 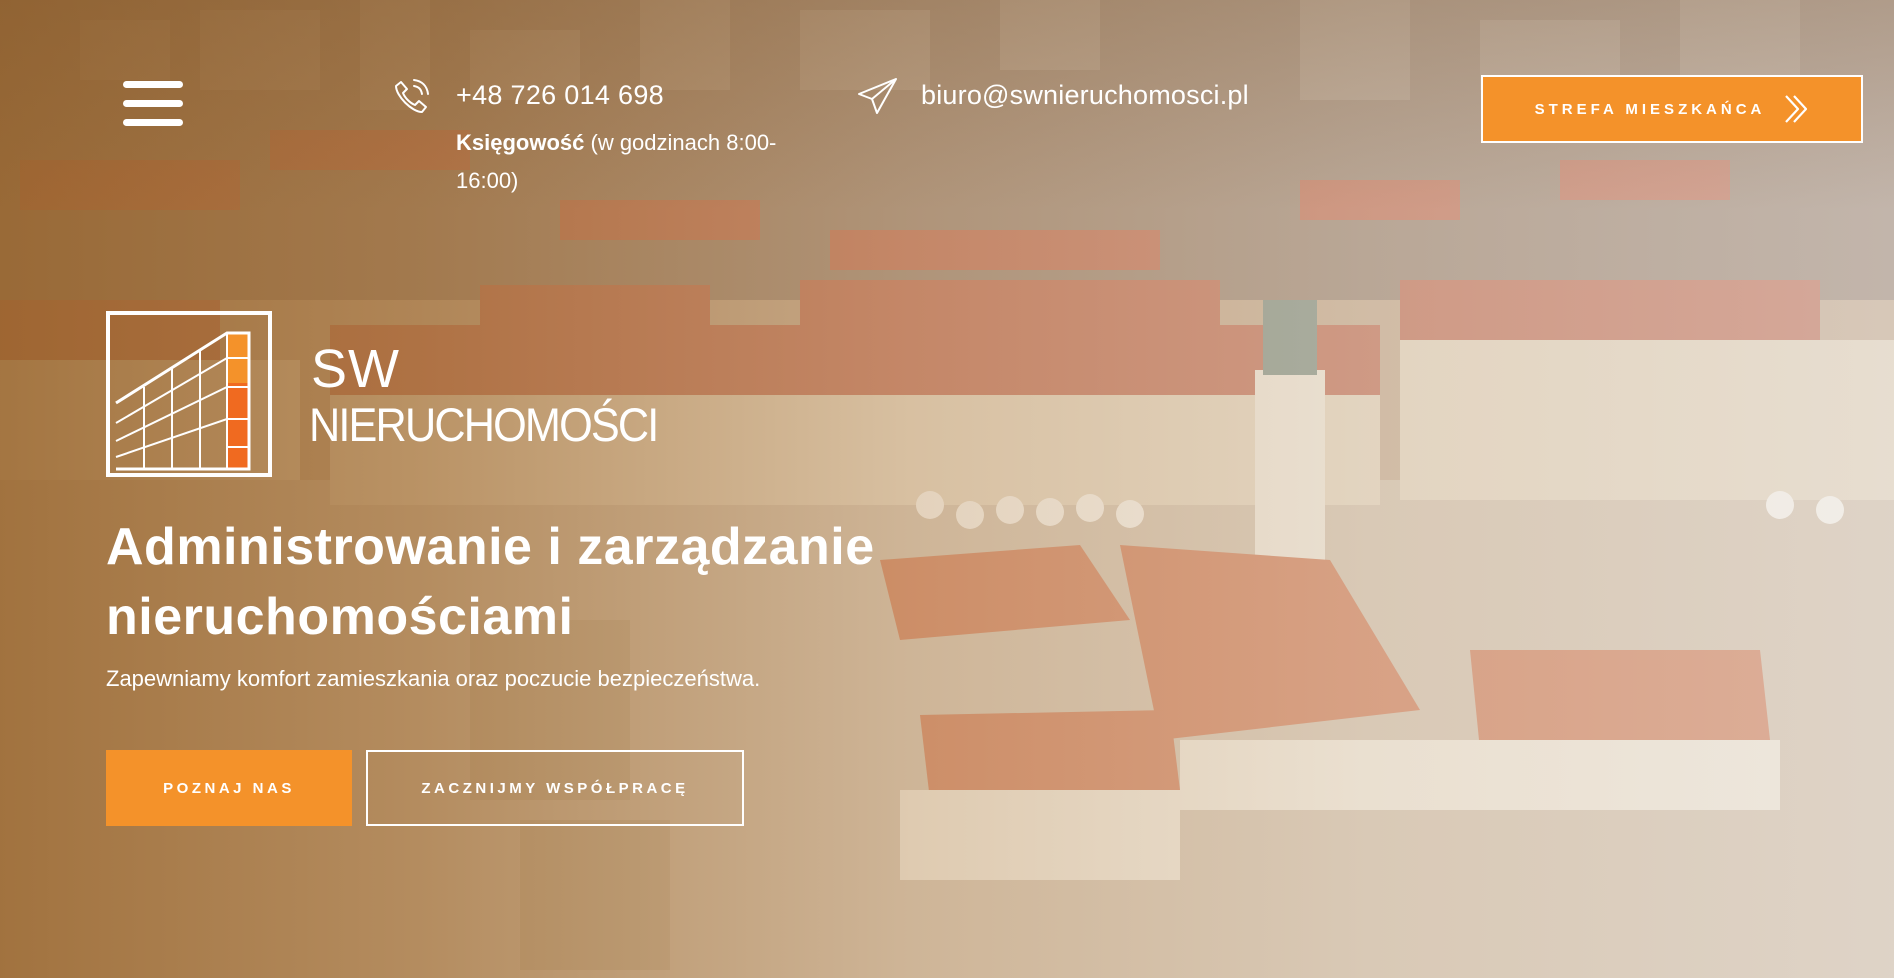 I want to click on phone-number-link: +48 726 014 698, so click(x=560, y=95).